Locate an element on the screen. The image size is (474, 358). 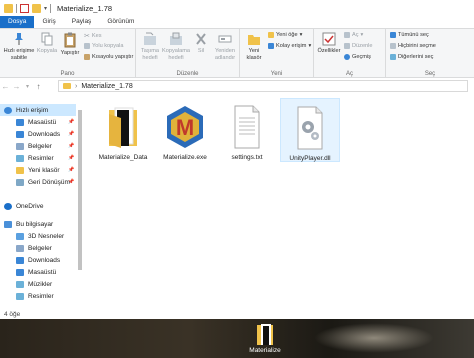
scrollbar is located at coordinates (80, 204).